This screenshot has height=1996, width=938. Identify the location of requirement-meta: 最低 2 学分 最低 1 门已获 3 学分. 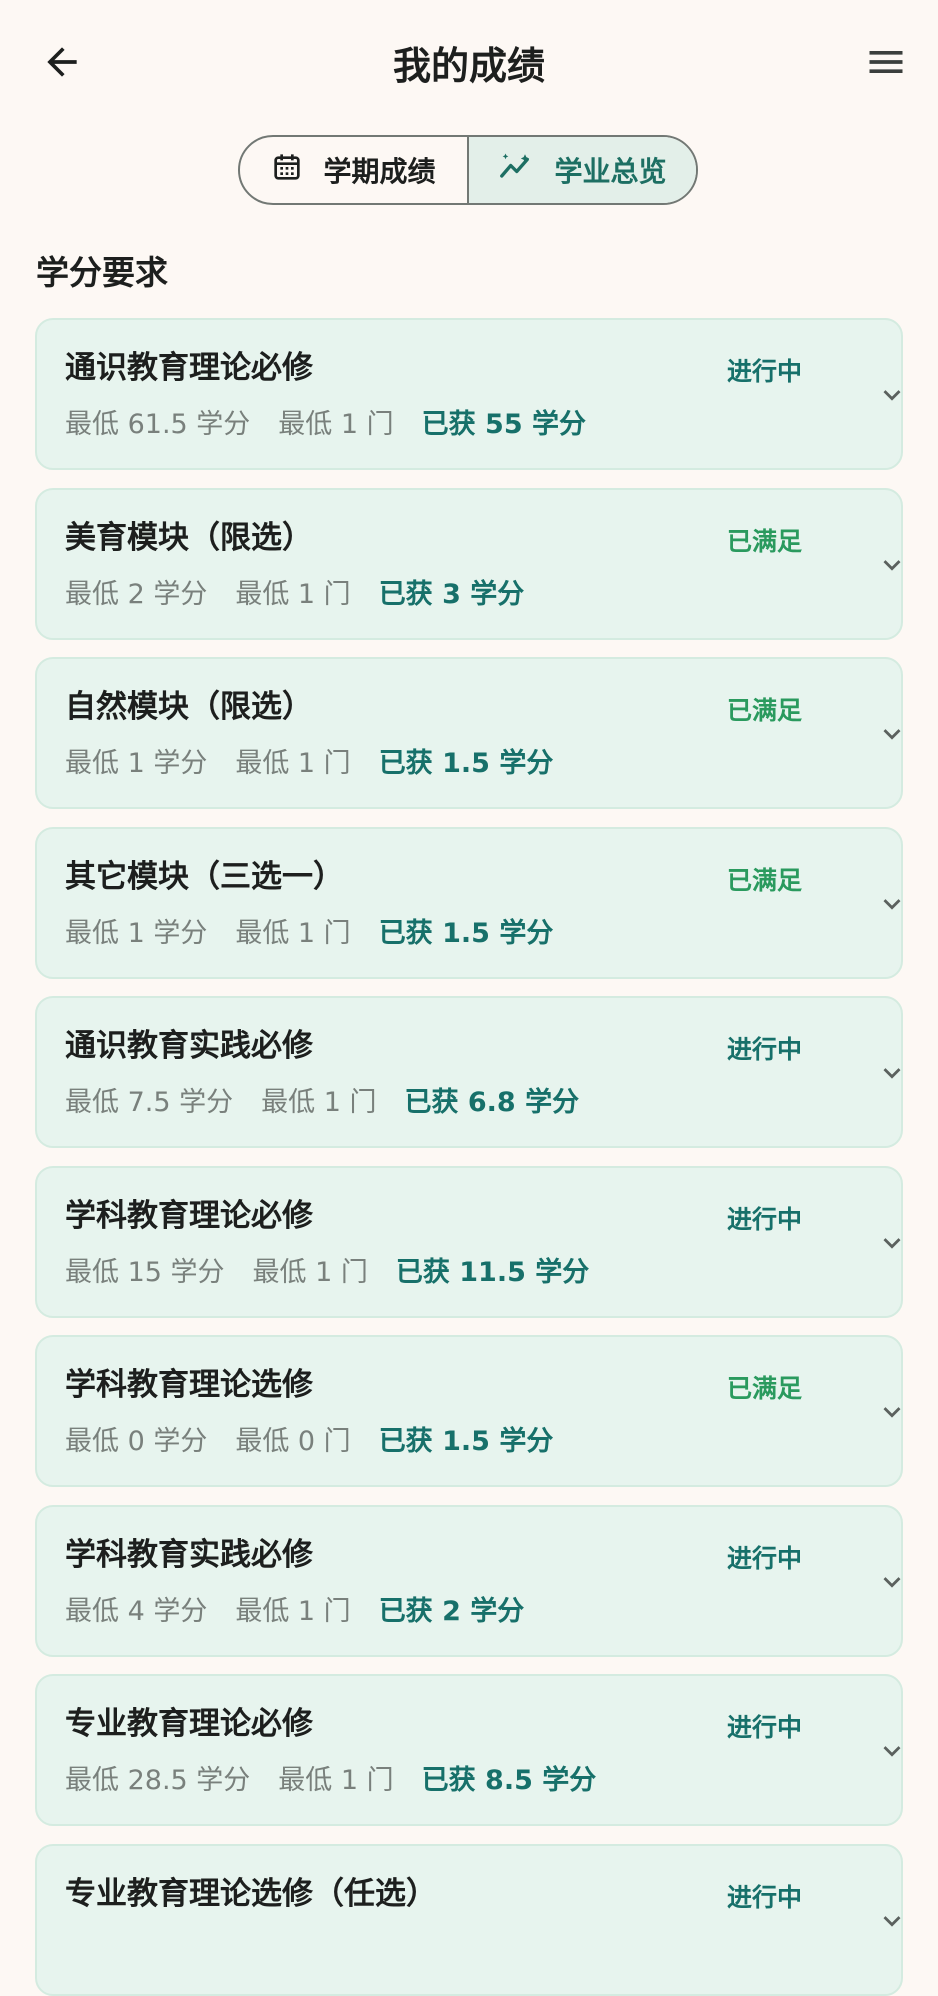
(294, 595).